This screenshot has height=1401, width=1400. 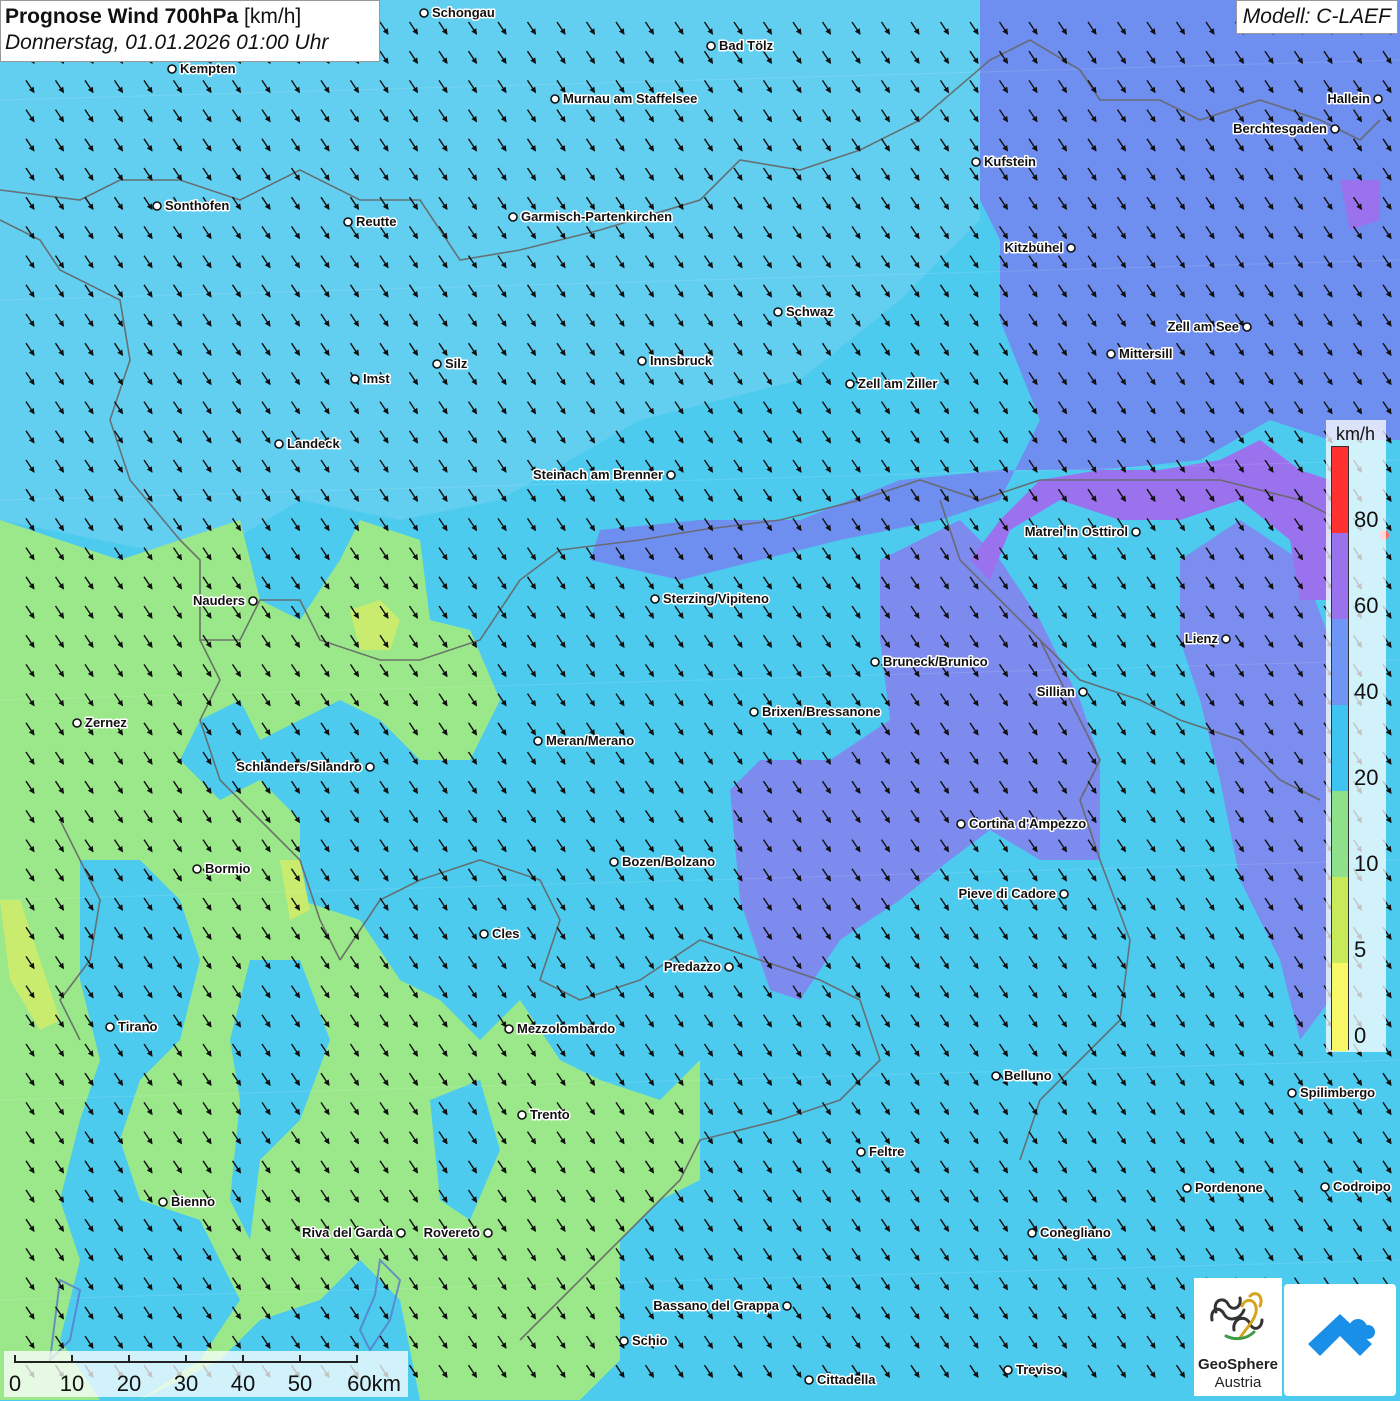 I want to click on logo-sub: Austria, so click(x=1238, y=1382).